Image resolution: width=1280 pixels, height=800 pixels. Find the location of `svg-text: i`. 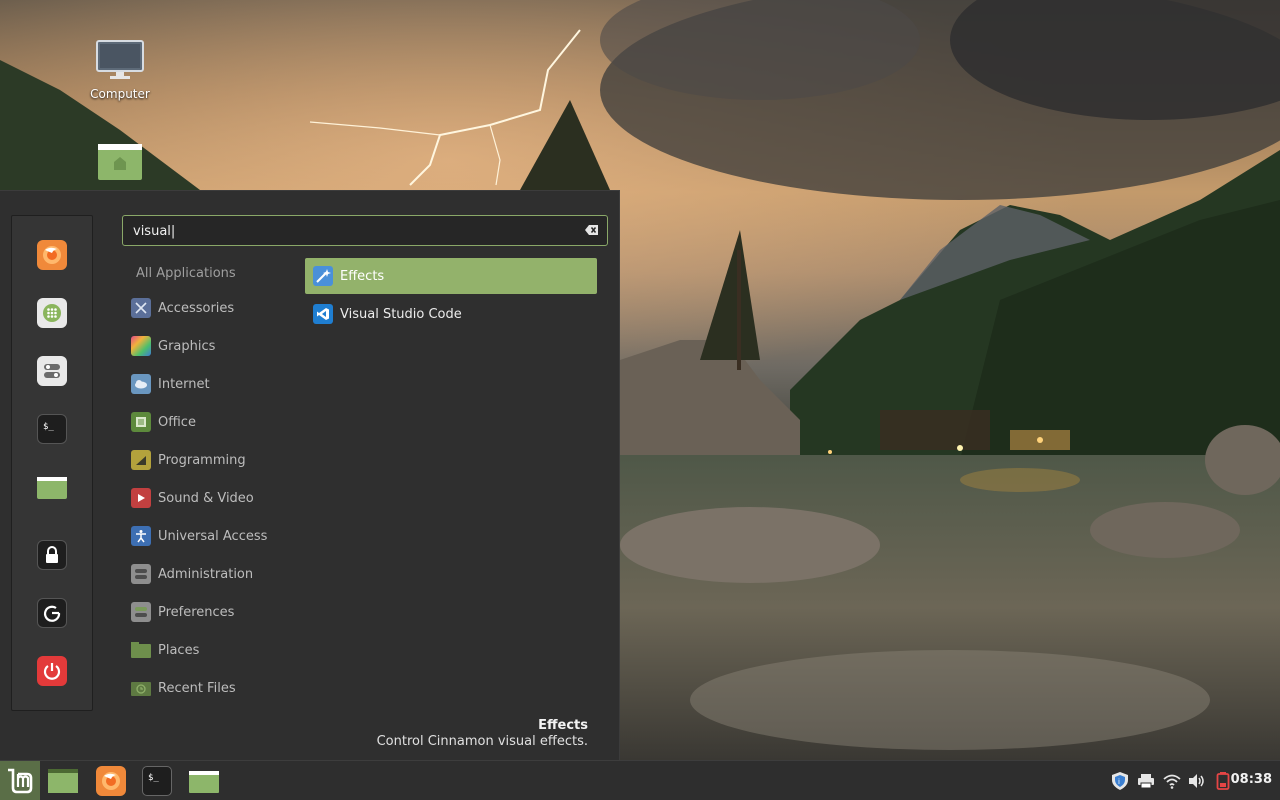

svg-text: i is located at coordinates (1119, 782).